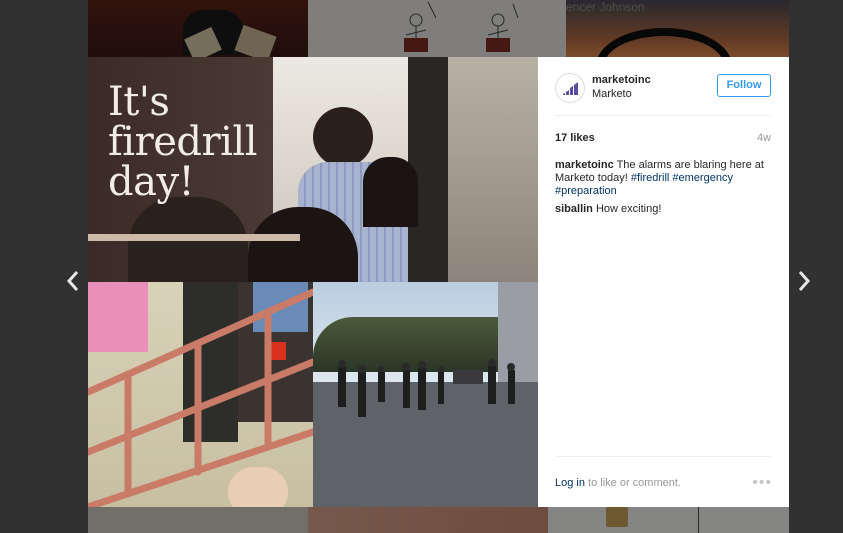 This screenshot has width=843, height=533. Describe the element at coordinates (183, 142) in the screenshot. I see `image-text-line-2: firedrill` at that location.